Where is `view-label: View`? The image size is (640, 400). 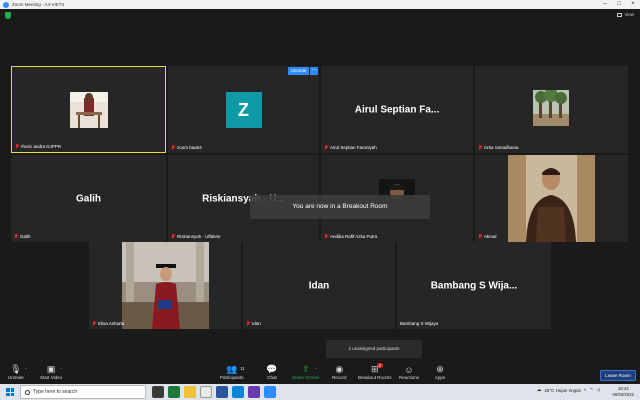
view-label: View is located at coordinates (629, 14).